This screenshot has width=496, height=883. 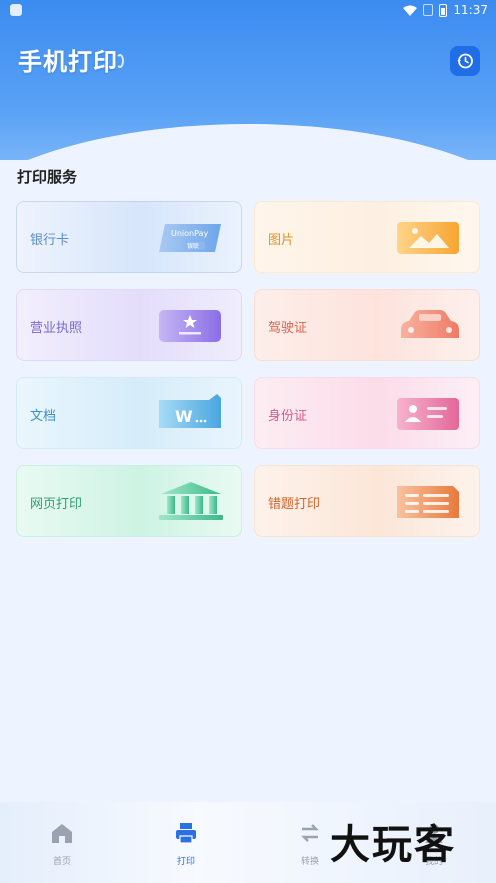 What do you see at coordinates (429, 502) in the screenshot?
I see `wrong-question-icon` at bounding box center [429, 502].